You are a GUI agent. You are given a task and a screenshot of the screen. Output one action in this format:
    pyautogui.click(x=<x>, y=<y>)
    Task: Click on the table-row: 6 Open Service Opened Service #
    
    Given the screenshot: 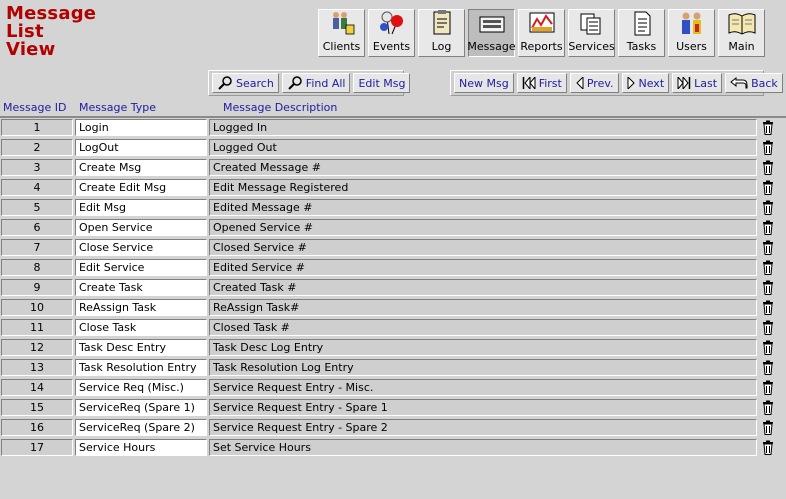 What is the action you would take?
    pyautogui.click(x=393, y=229)
    